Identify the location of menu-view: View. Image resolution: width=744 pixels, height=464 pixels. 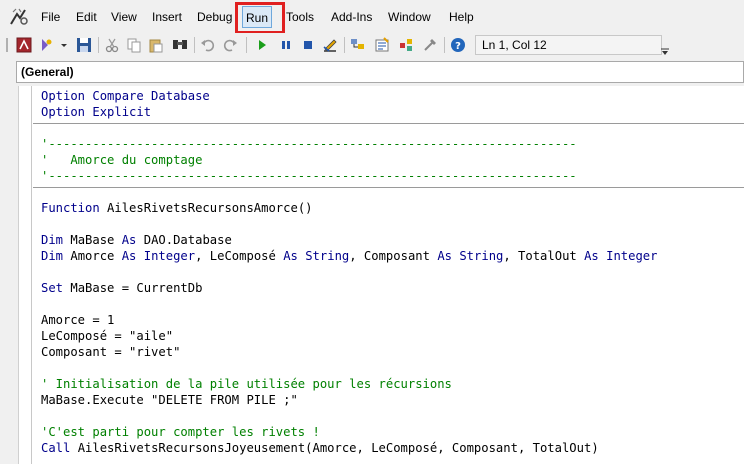
(124, 17).